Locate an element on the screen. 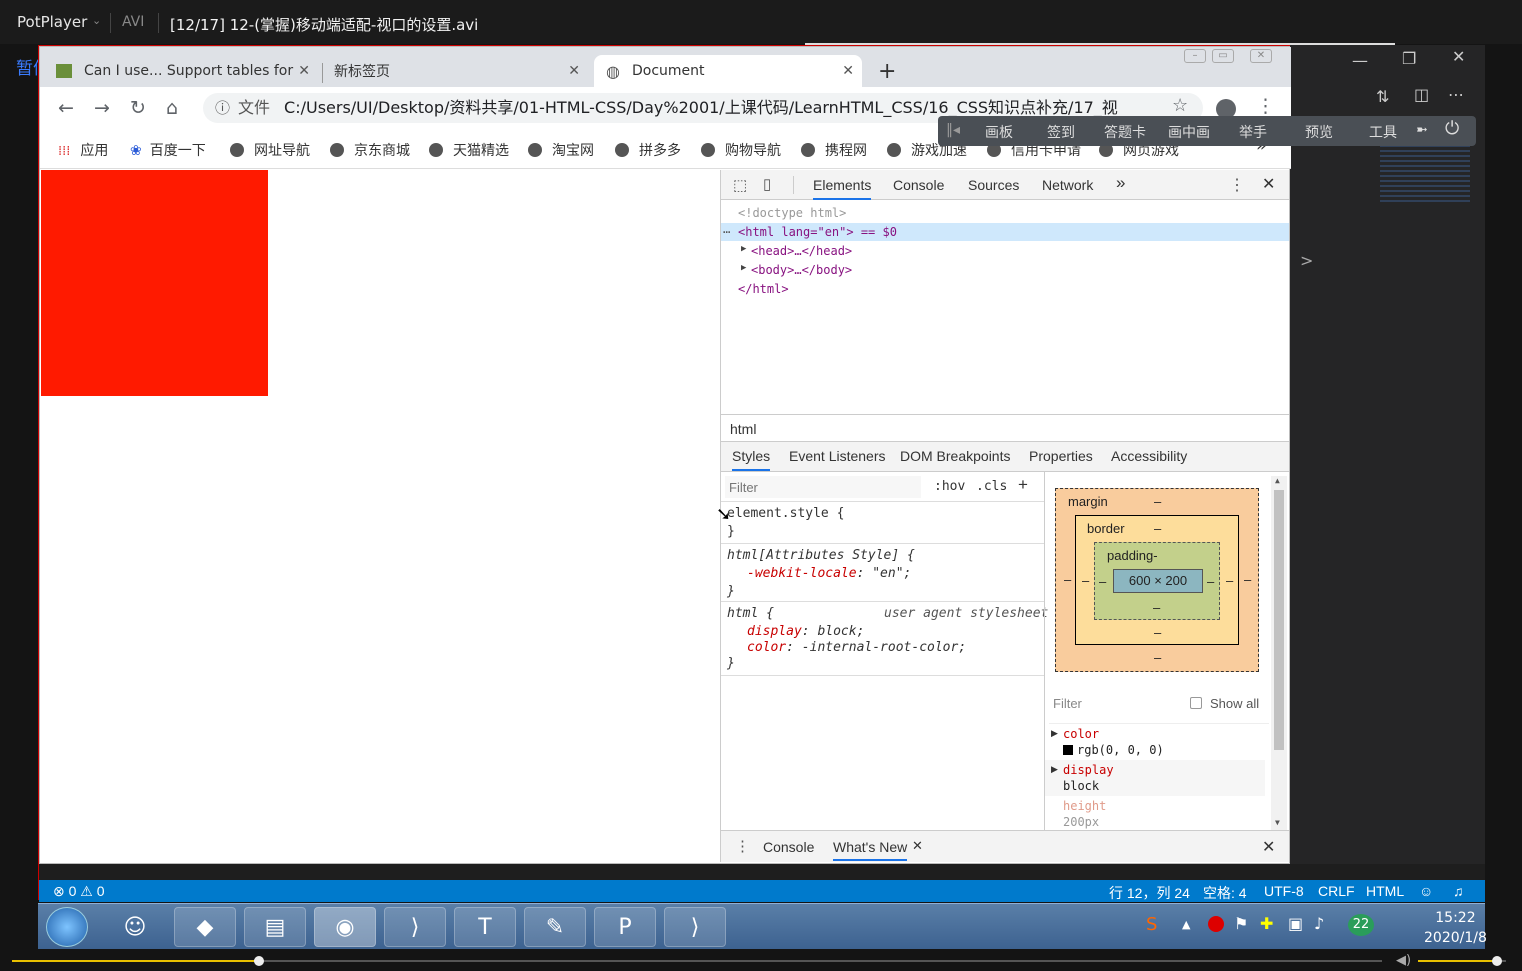 Image resolution: width=1522 pixels, height=971 pixels. inspect-icon: ⬚ is located at coordinates (740, 185).